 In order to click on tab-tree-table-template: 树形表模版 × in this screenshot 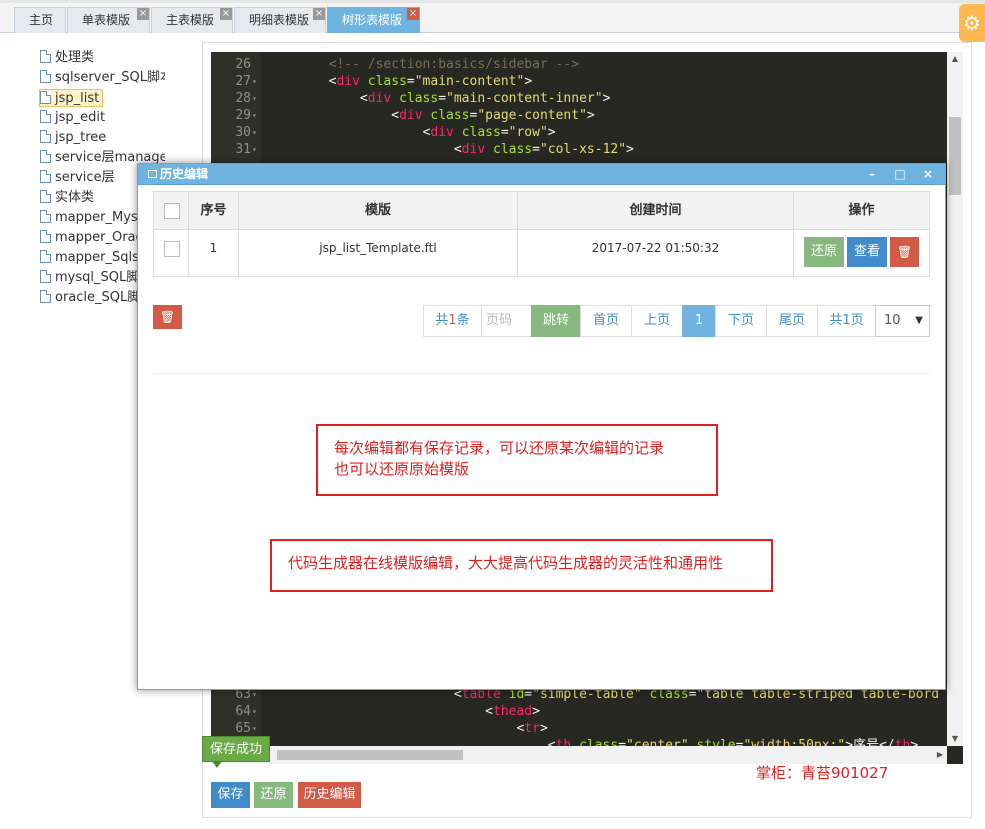, I will do `click(373, 20)`.